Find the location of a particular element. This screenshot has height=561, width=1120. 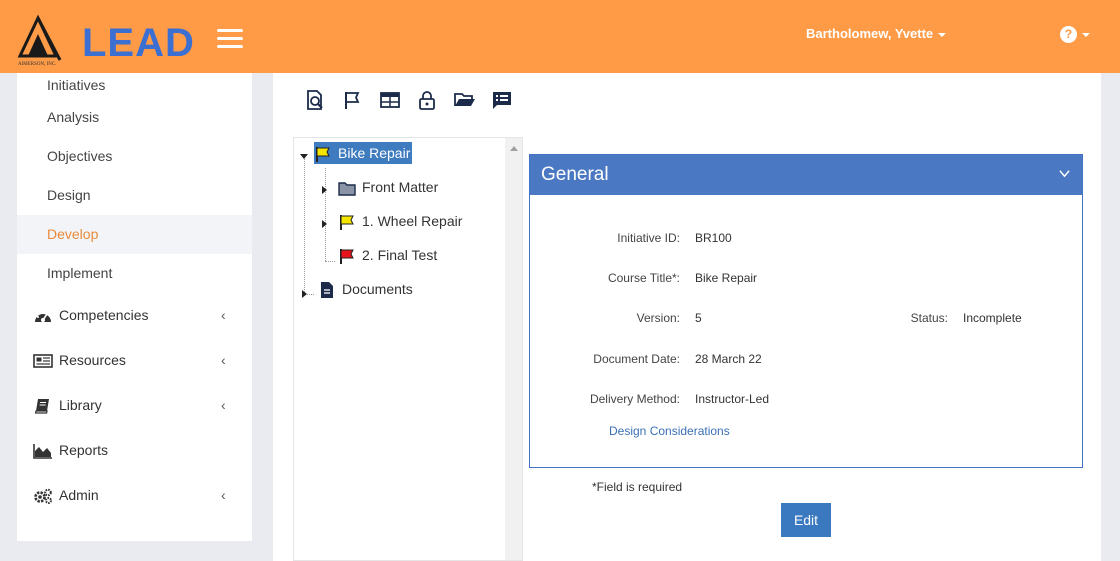

list-icon is located at coordinates (502, 100).